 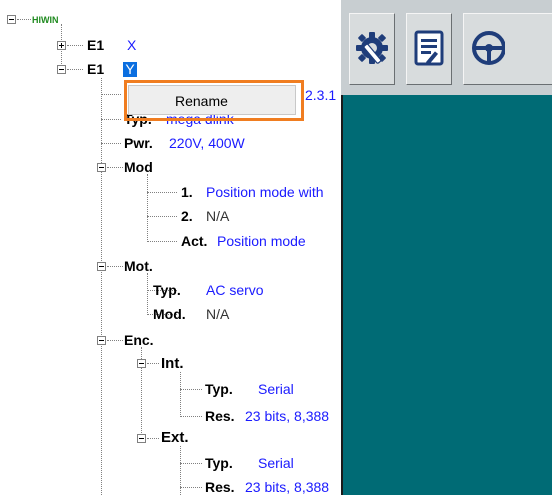 I want to click on tree-root-label: HIWIN, so click(x=45, y=20).